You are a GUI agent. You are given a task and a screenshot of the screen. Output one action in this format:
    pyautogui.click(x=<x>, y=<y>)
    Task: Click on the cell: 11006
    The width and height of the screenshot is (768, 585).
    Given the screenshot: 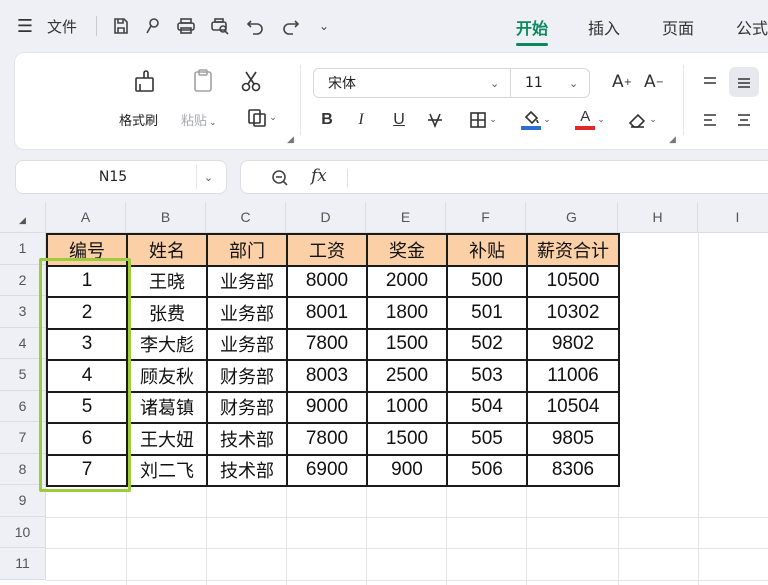 What is the action you would take?
    pyautogui.click(x=573, y=376)
    